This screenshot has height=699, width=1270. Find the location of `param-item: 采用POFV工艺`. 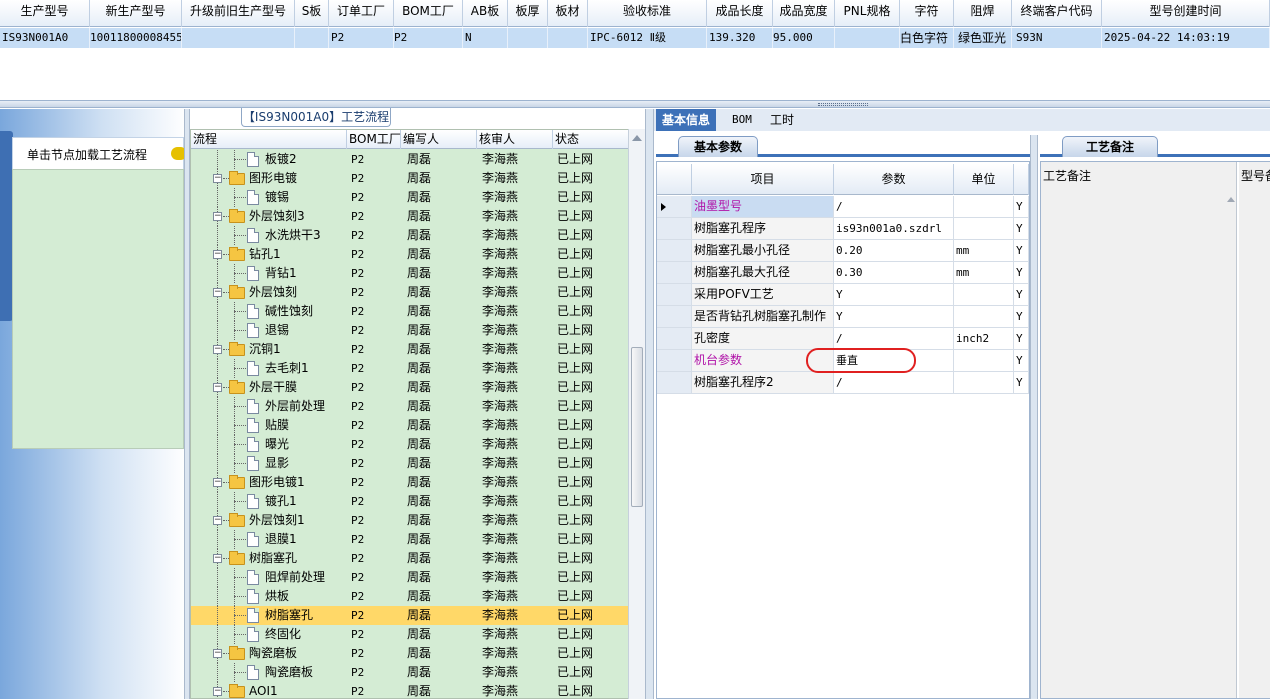

param-item: 采用POFV工艺 is located at coordinates (763, 294).